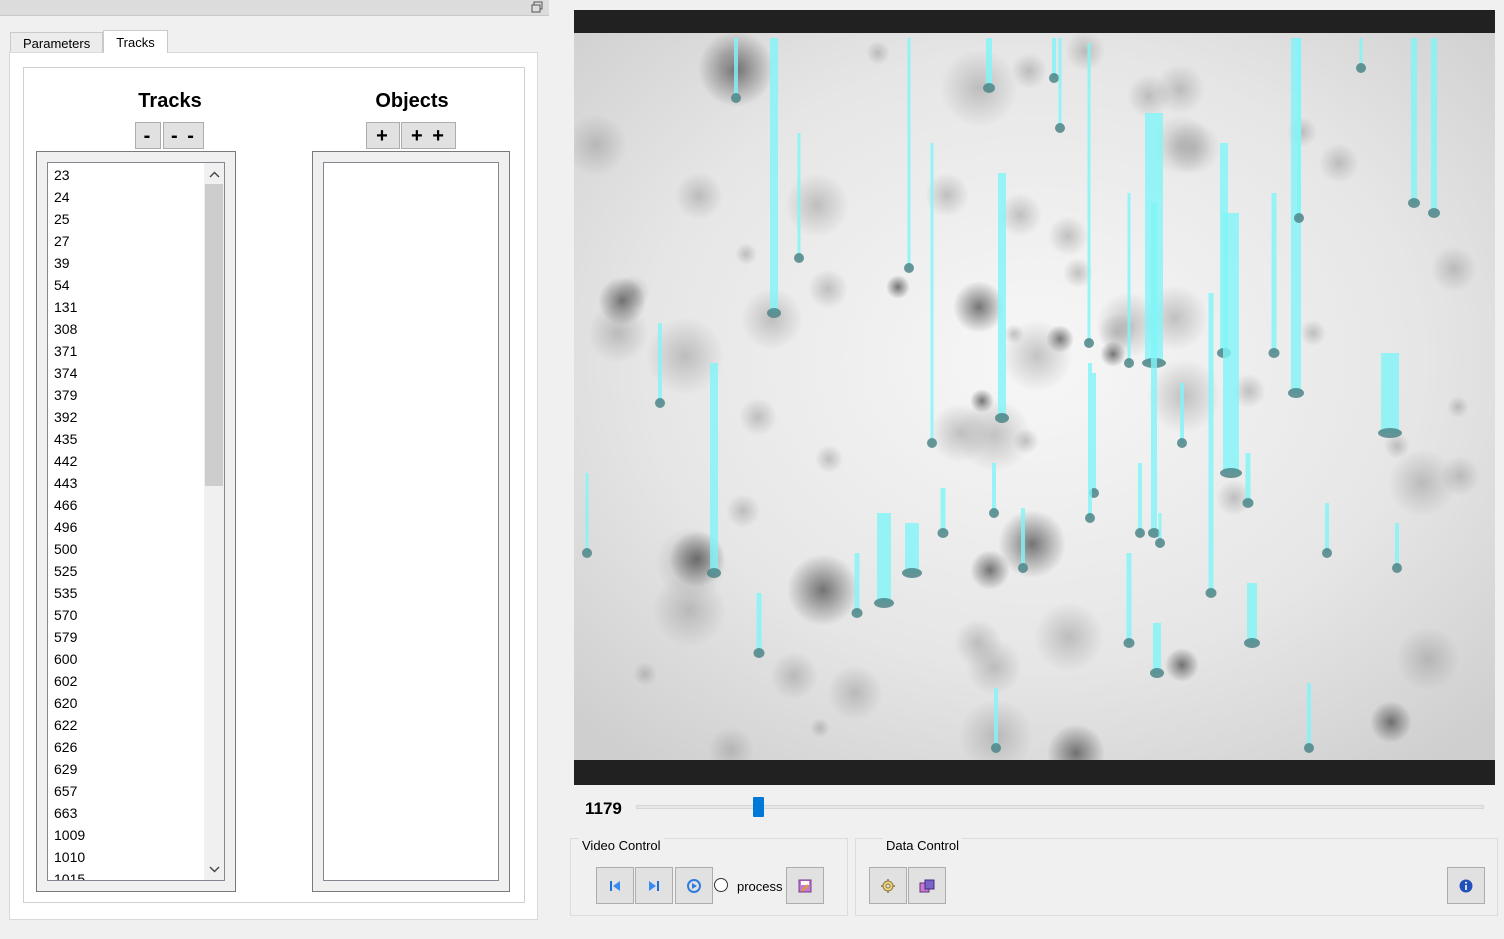  Describe the element at coordinates (126, 769) in the screenshot. I see `track-list-item: 629` at that location.